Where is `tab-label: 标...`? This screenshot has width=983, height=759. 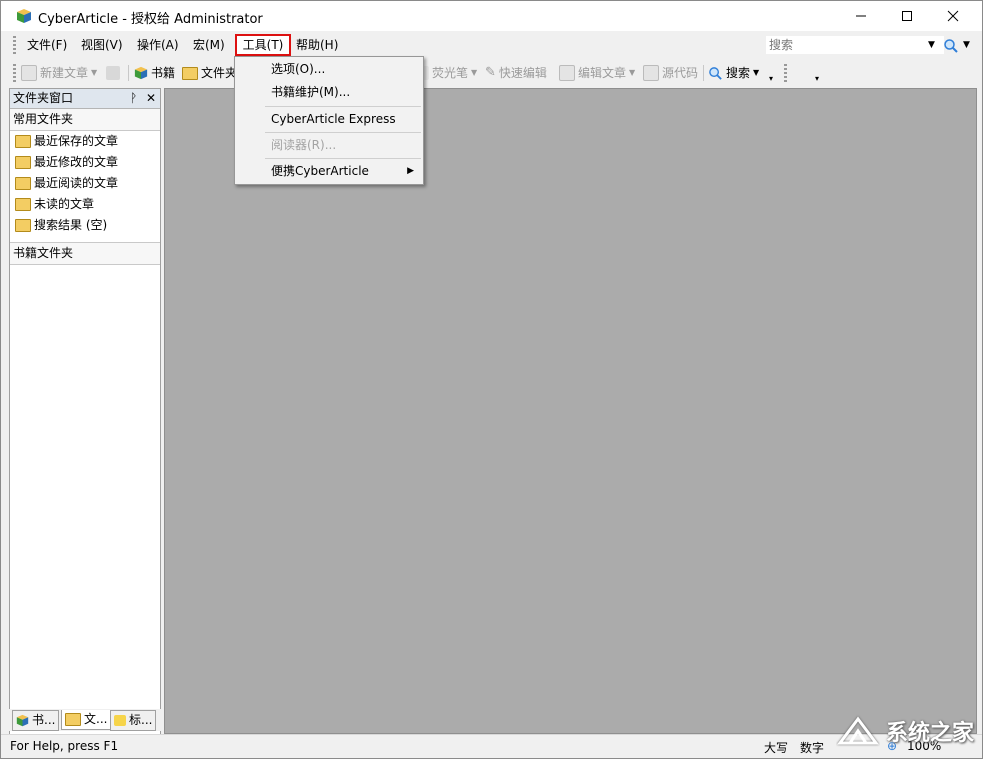
tab-label: 标... is located at coordinates (141, 720).